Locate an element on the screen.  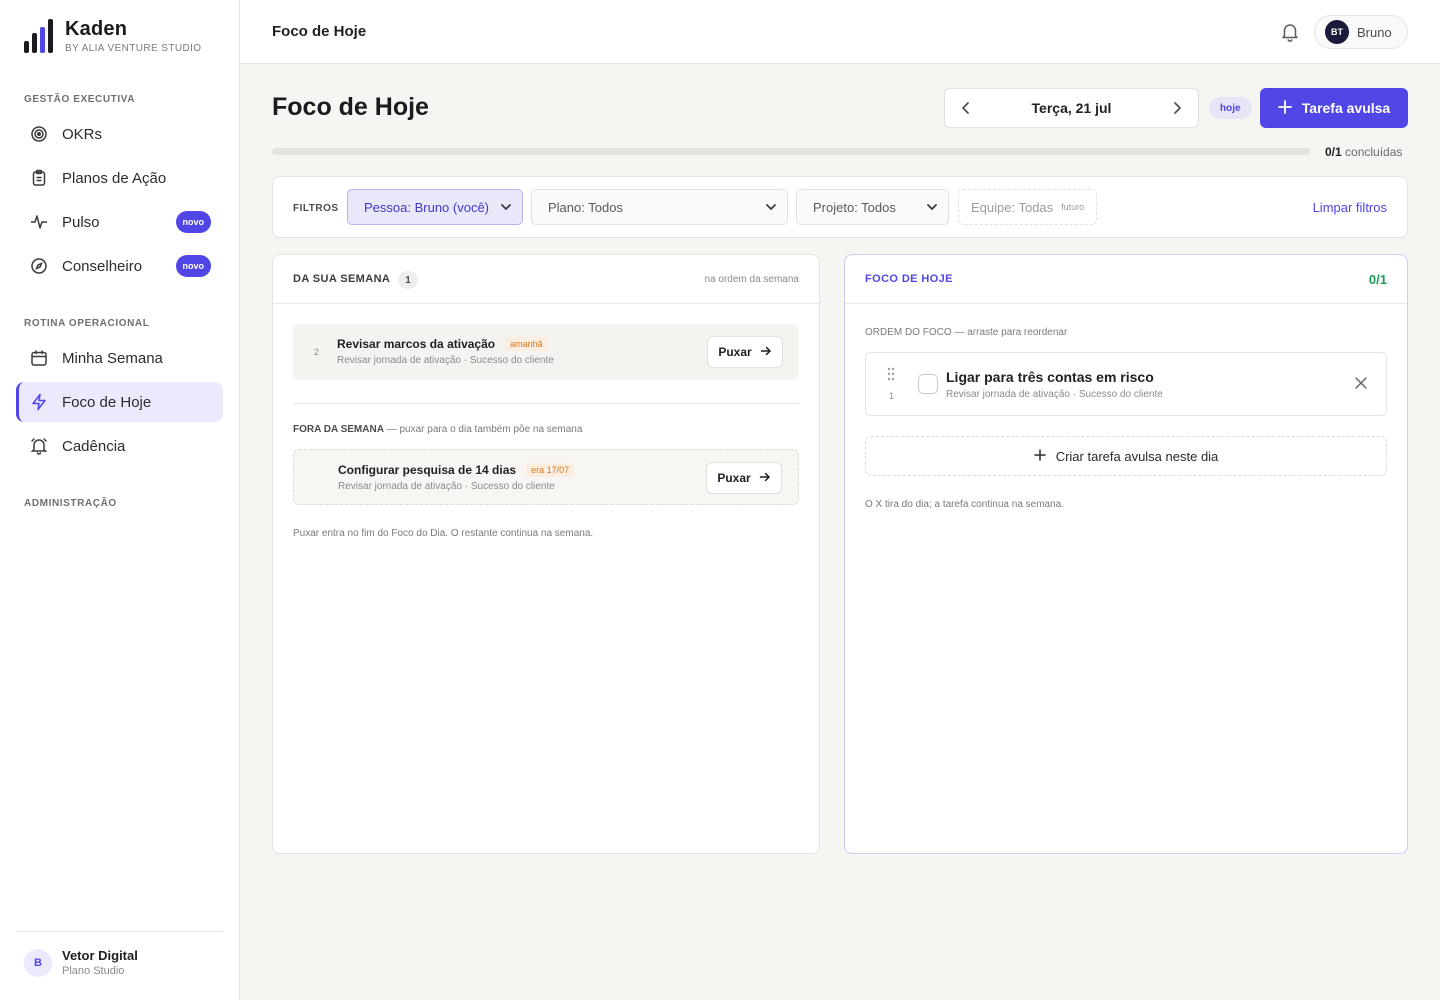
focus-order-header: ORDEM DO FOCO — arraste para reordenar is located at coordinates (966, 332).